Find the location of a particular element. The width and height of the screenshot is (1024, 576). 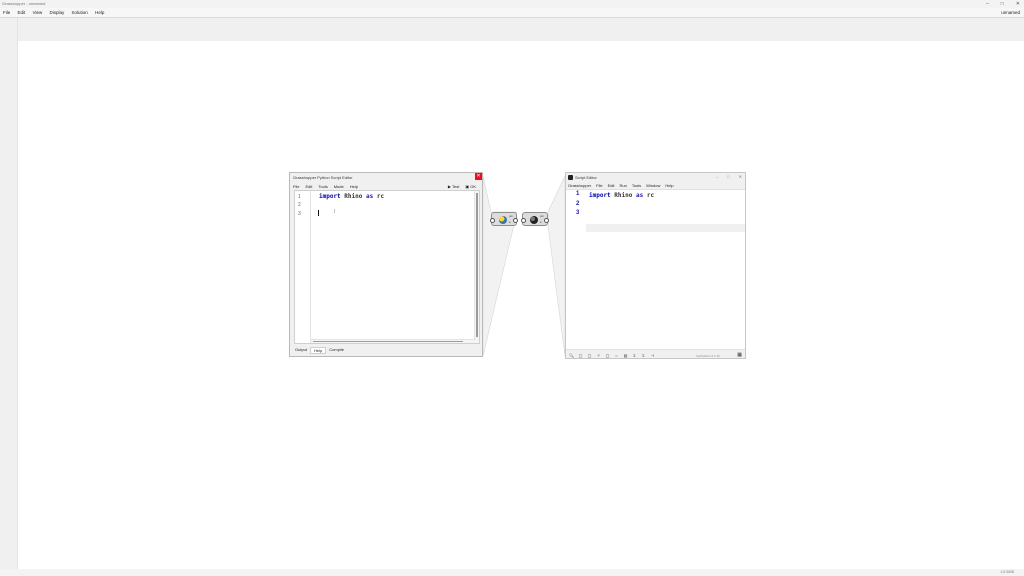

menu-display: Display is located at coordinates (57, 12).